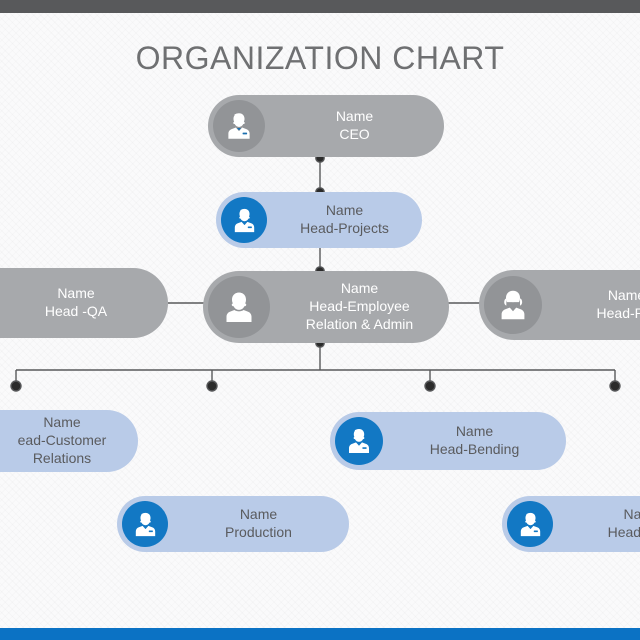 This screenshot has width=640, height=640. I want to click on org-node-production: Name Production, so click(233, 524).